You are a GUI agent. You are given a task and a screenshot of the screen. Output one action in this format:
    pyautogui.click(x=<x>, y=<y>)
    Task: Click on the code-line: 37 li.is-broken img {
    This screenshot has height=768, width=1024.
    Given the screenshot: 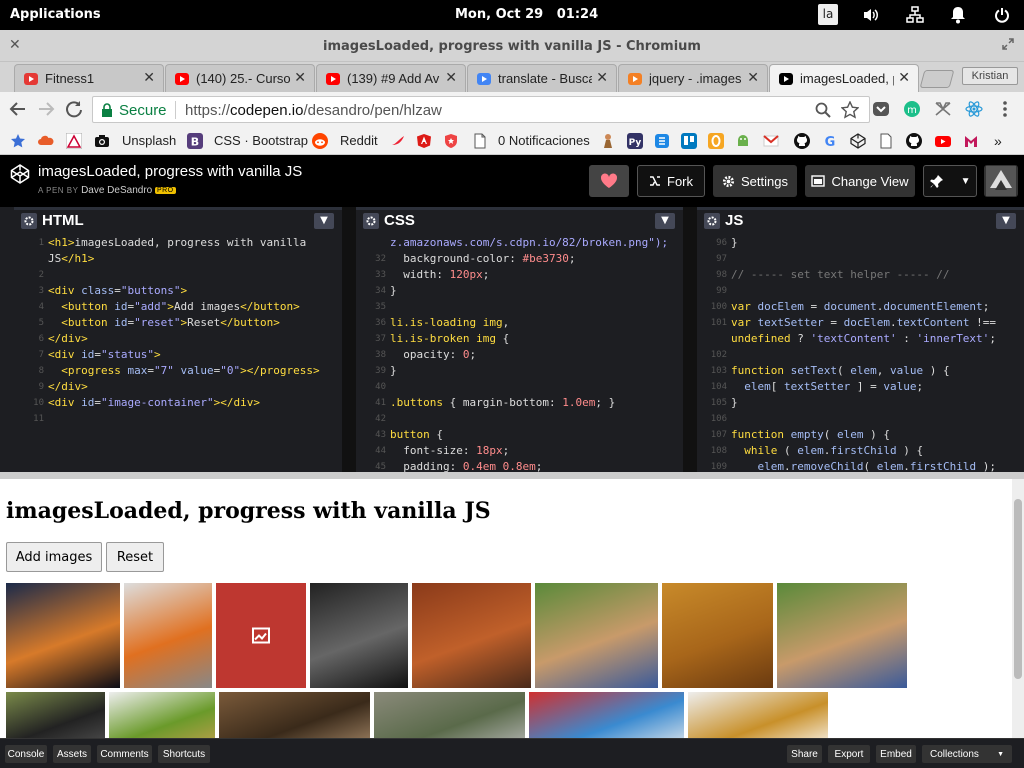 What is the action you would take?
    pyautogui.click(x=519, y=339)
    